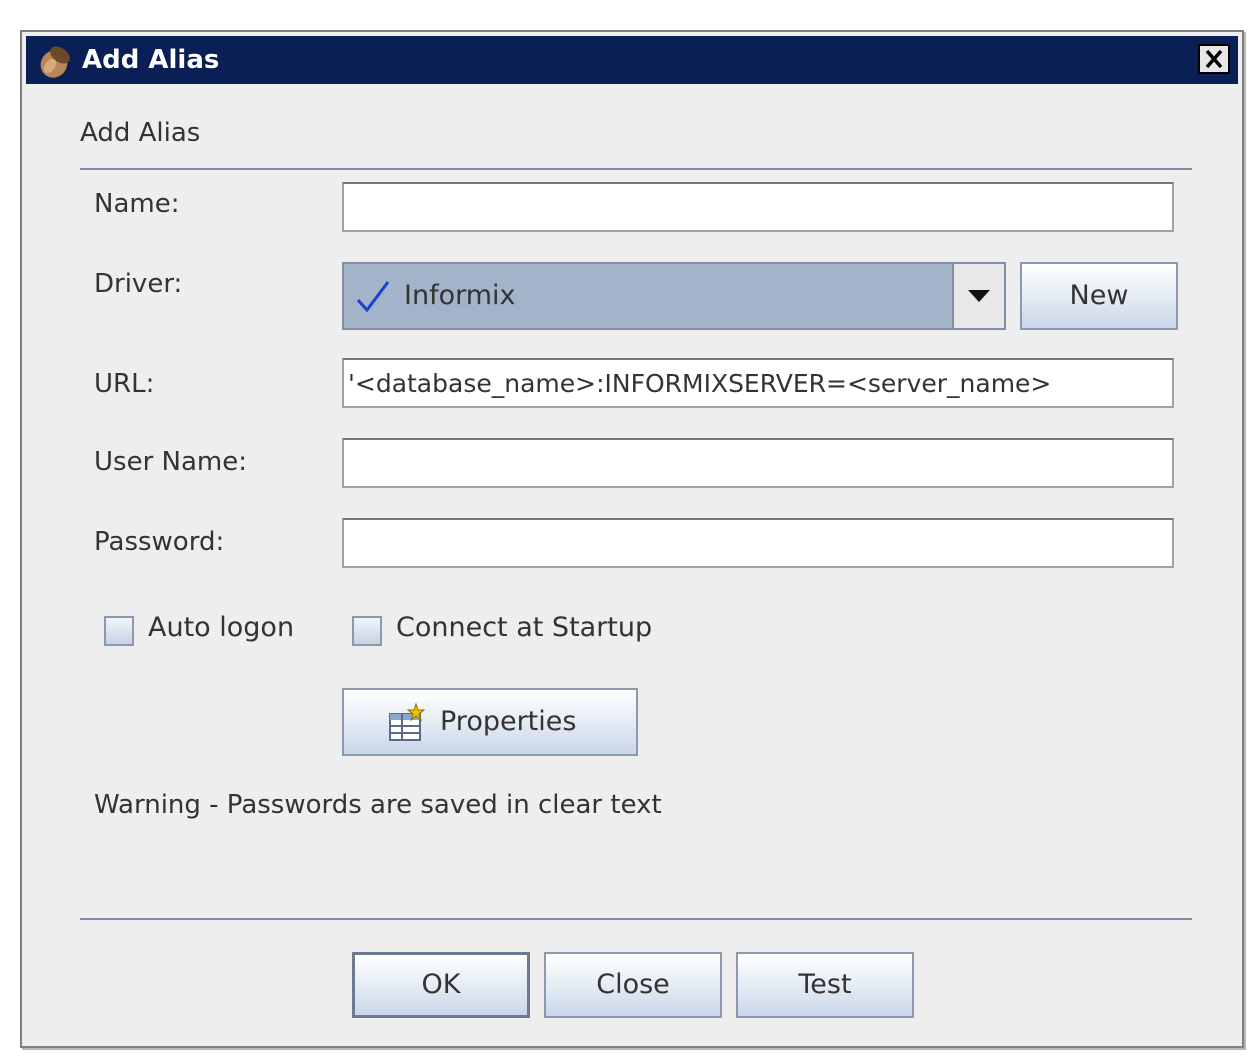 The height and width of the screenshot is (1057, 1257). Describe the element at coordinates (524, 627) in the screenshot. I see `connect-at-startup-label: Connect at Startup` at that location.